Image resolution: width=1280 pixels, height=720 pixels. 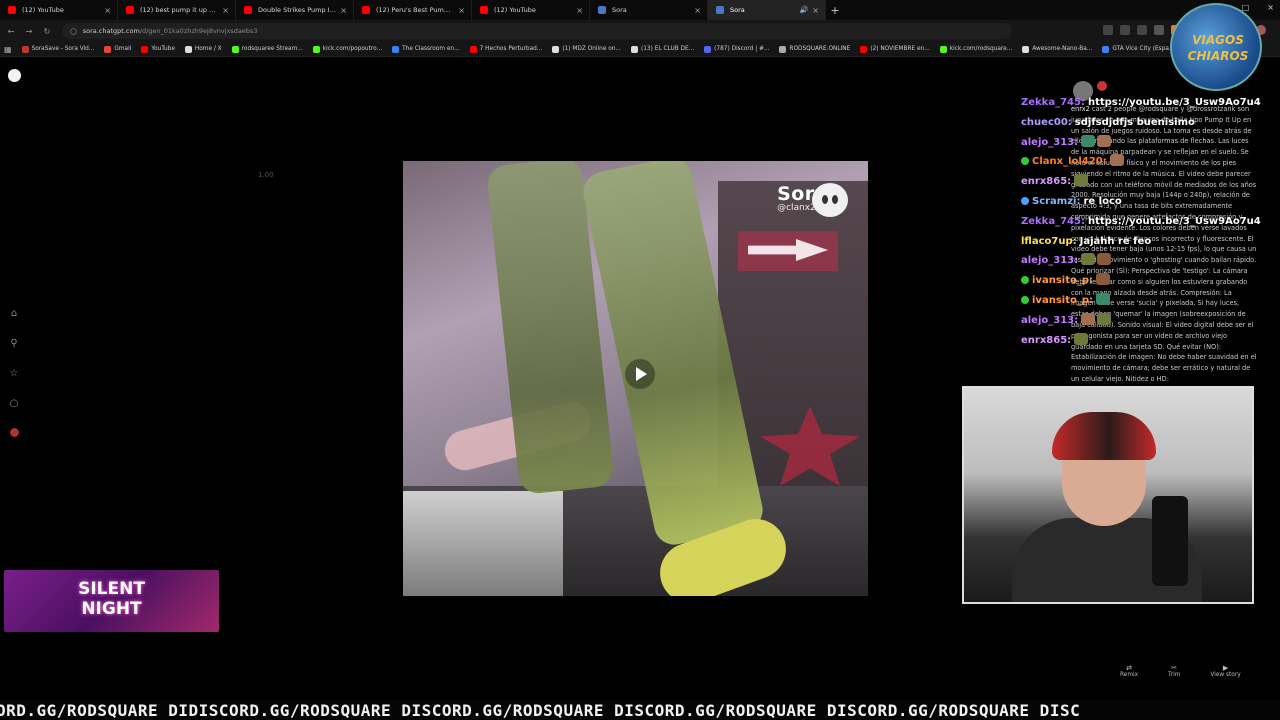 What do you see at coordinates (1218, 56) in the screenshot?
I see `channel-logo-line2: CHIAROS` at bounding box center [1218, 56].